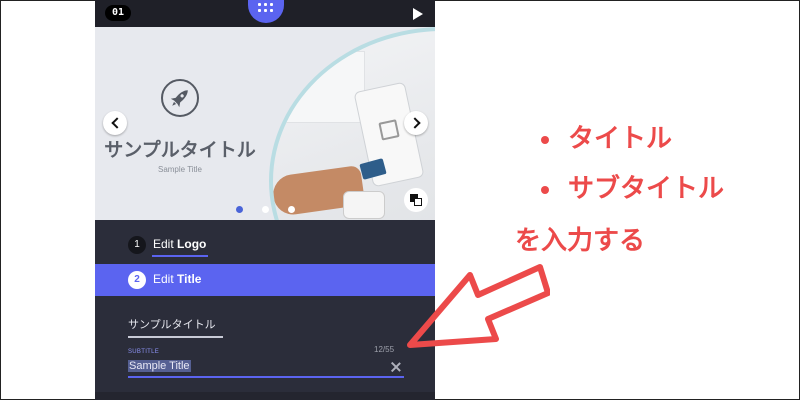 The width and height of the screenshot is (800, 400). I want to click on rocket-icon, so click(180, 98).